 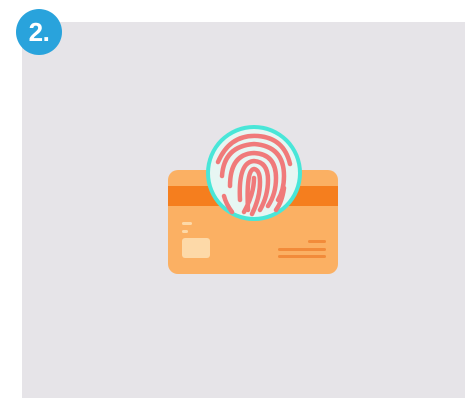 I want to click on step-number-badge: 2., so click(x=39, y=32).